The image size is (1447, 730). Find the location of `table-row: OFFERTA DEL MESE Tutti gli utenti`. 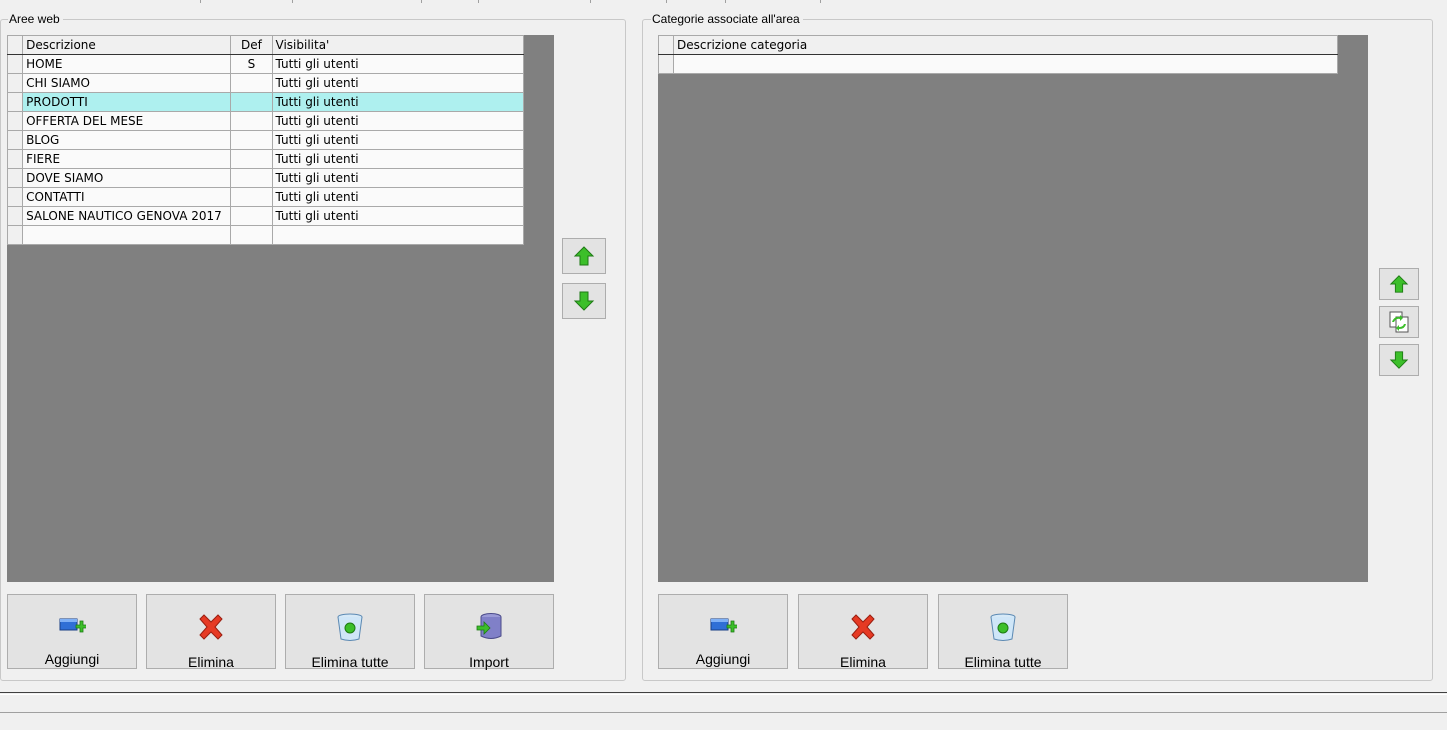

table-row: OFFERTA DEL MESE Tutti gli utenti is located at coordinates (265, 121).